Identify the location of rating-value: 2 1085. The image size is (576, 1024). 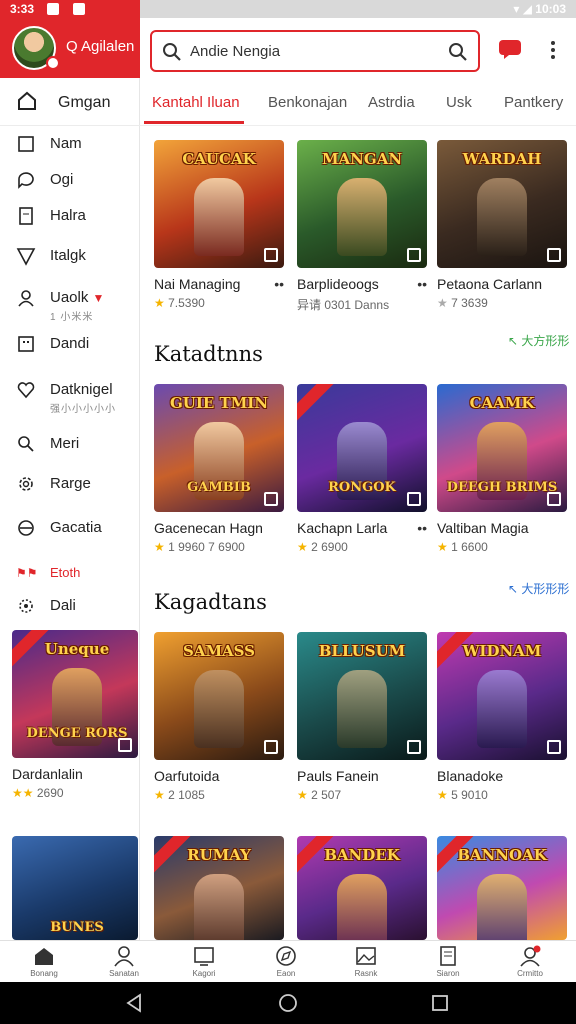
(186, 795).